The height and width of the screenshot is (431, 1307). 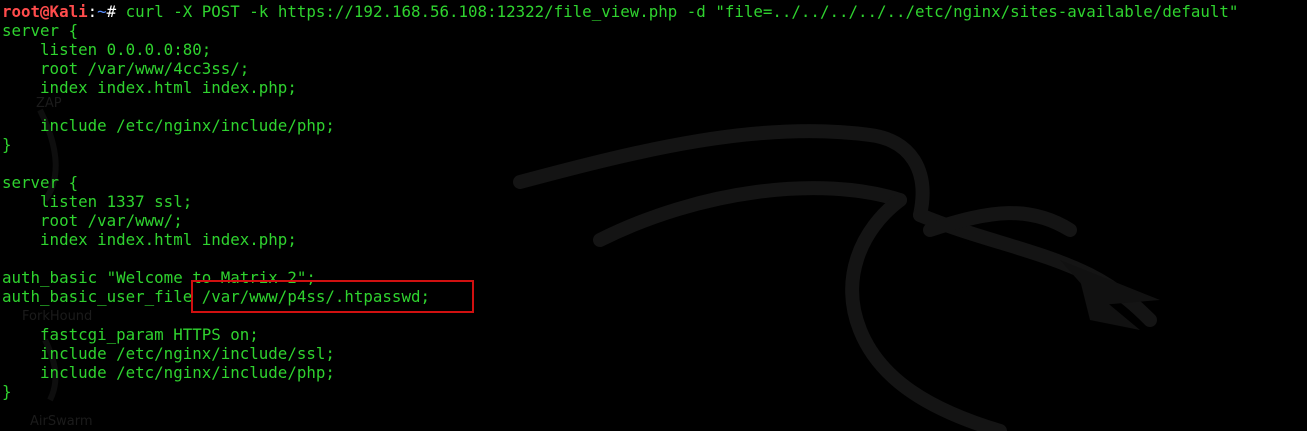 What do you see at coordinates (130, 334) in the screenshot?
I see `output-line: fastcgi_param HTTPS on;` at bounding box center [130, 334].